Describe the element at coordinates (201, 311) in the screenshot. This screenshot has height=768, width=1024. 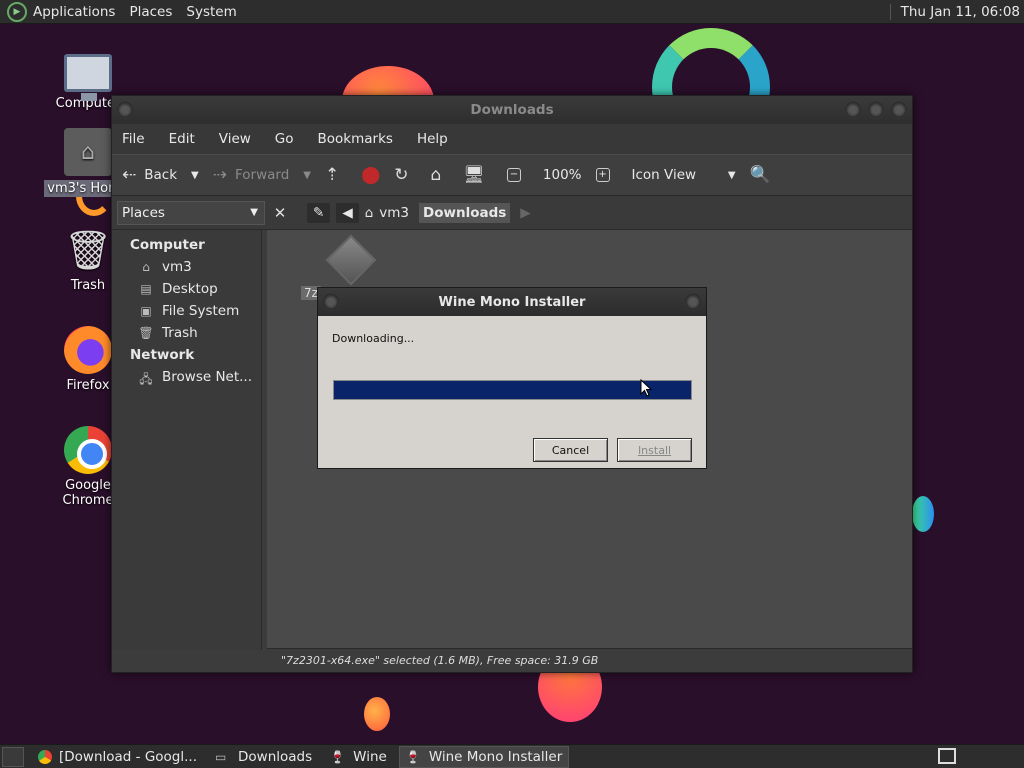
I see `sidebar-item-label: File System` at that location.